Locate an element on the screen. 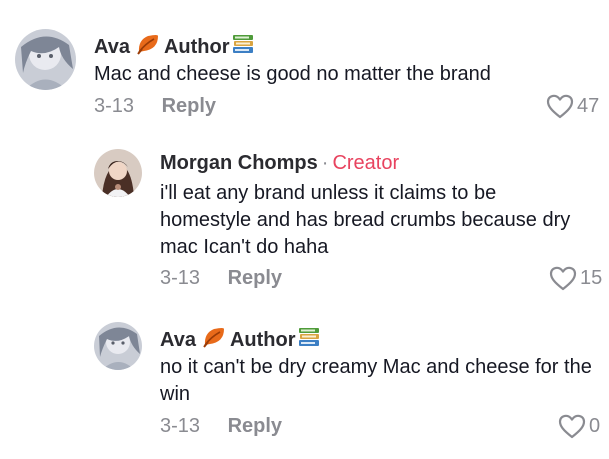 This screenshot has height=459, width=609. like-button: 0 is located at coordinates (579, 426).